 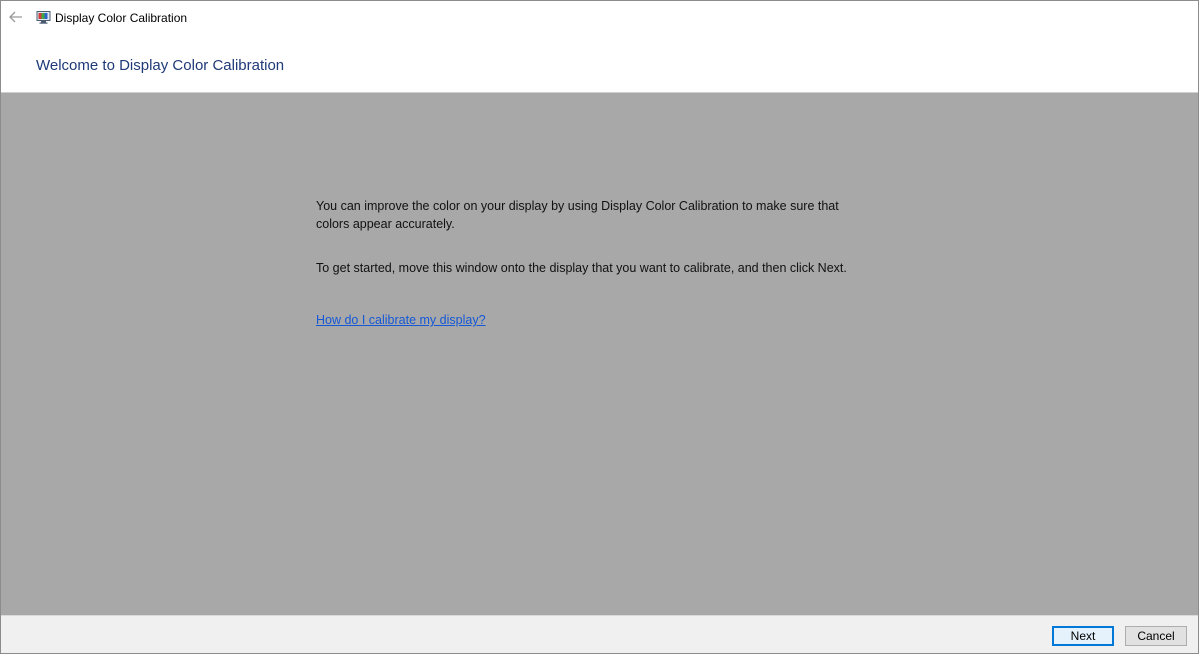 I want to click on cancel-button: Cancel, so click(x=1156, y=636).